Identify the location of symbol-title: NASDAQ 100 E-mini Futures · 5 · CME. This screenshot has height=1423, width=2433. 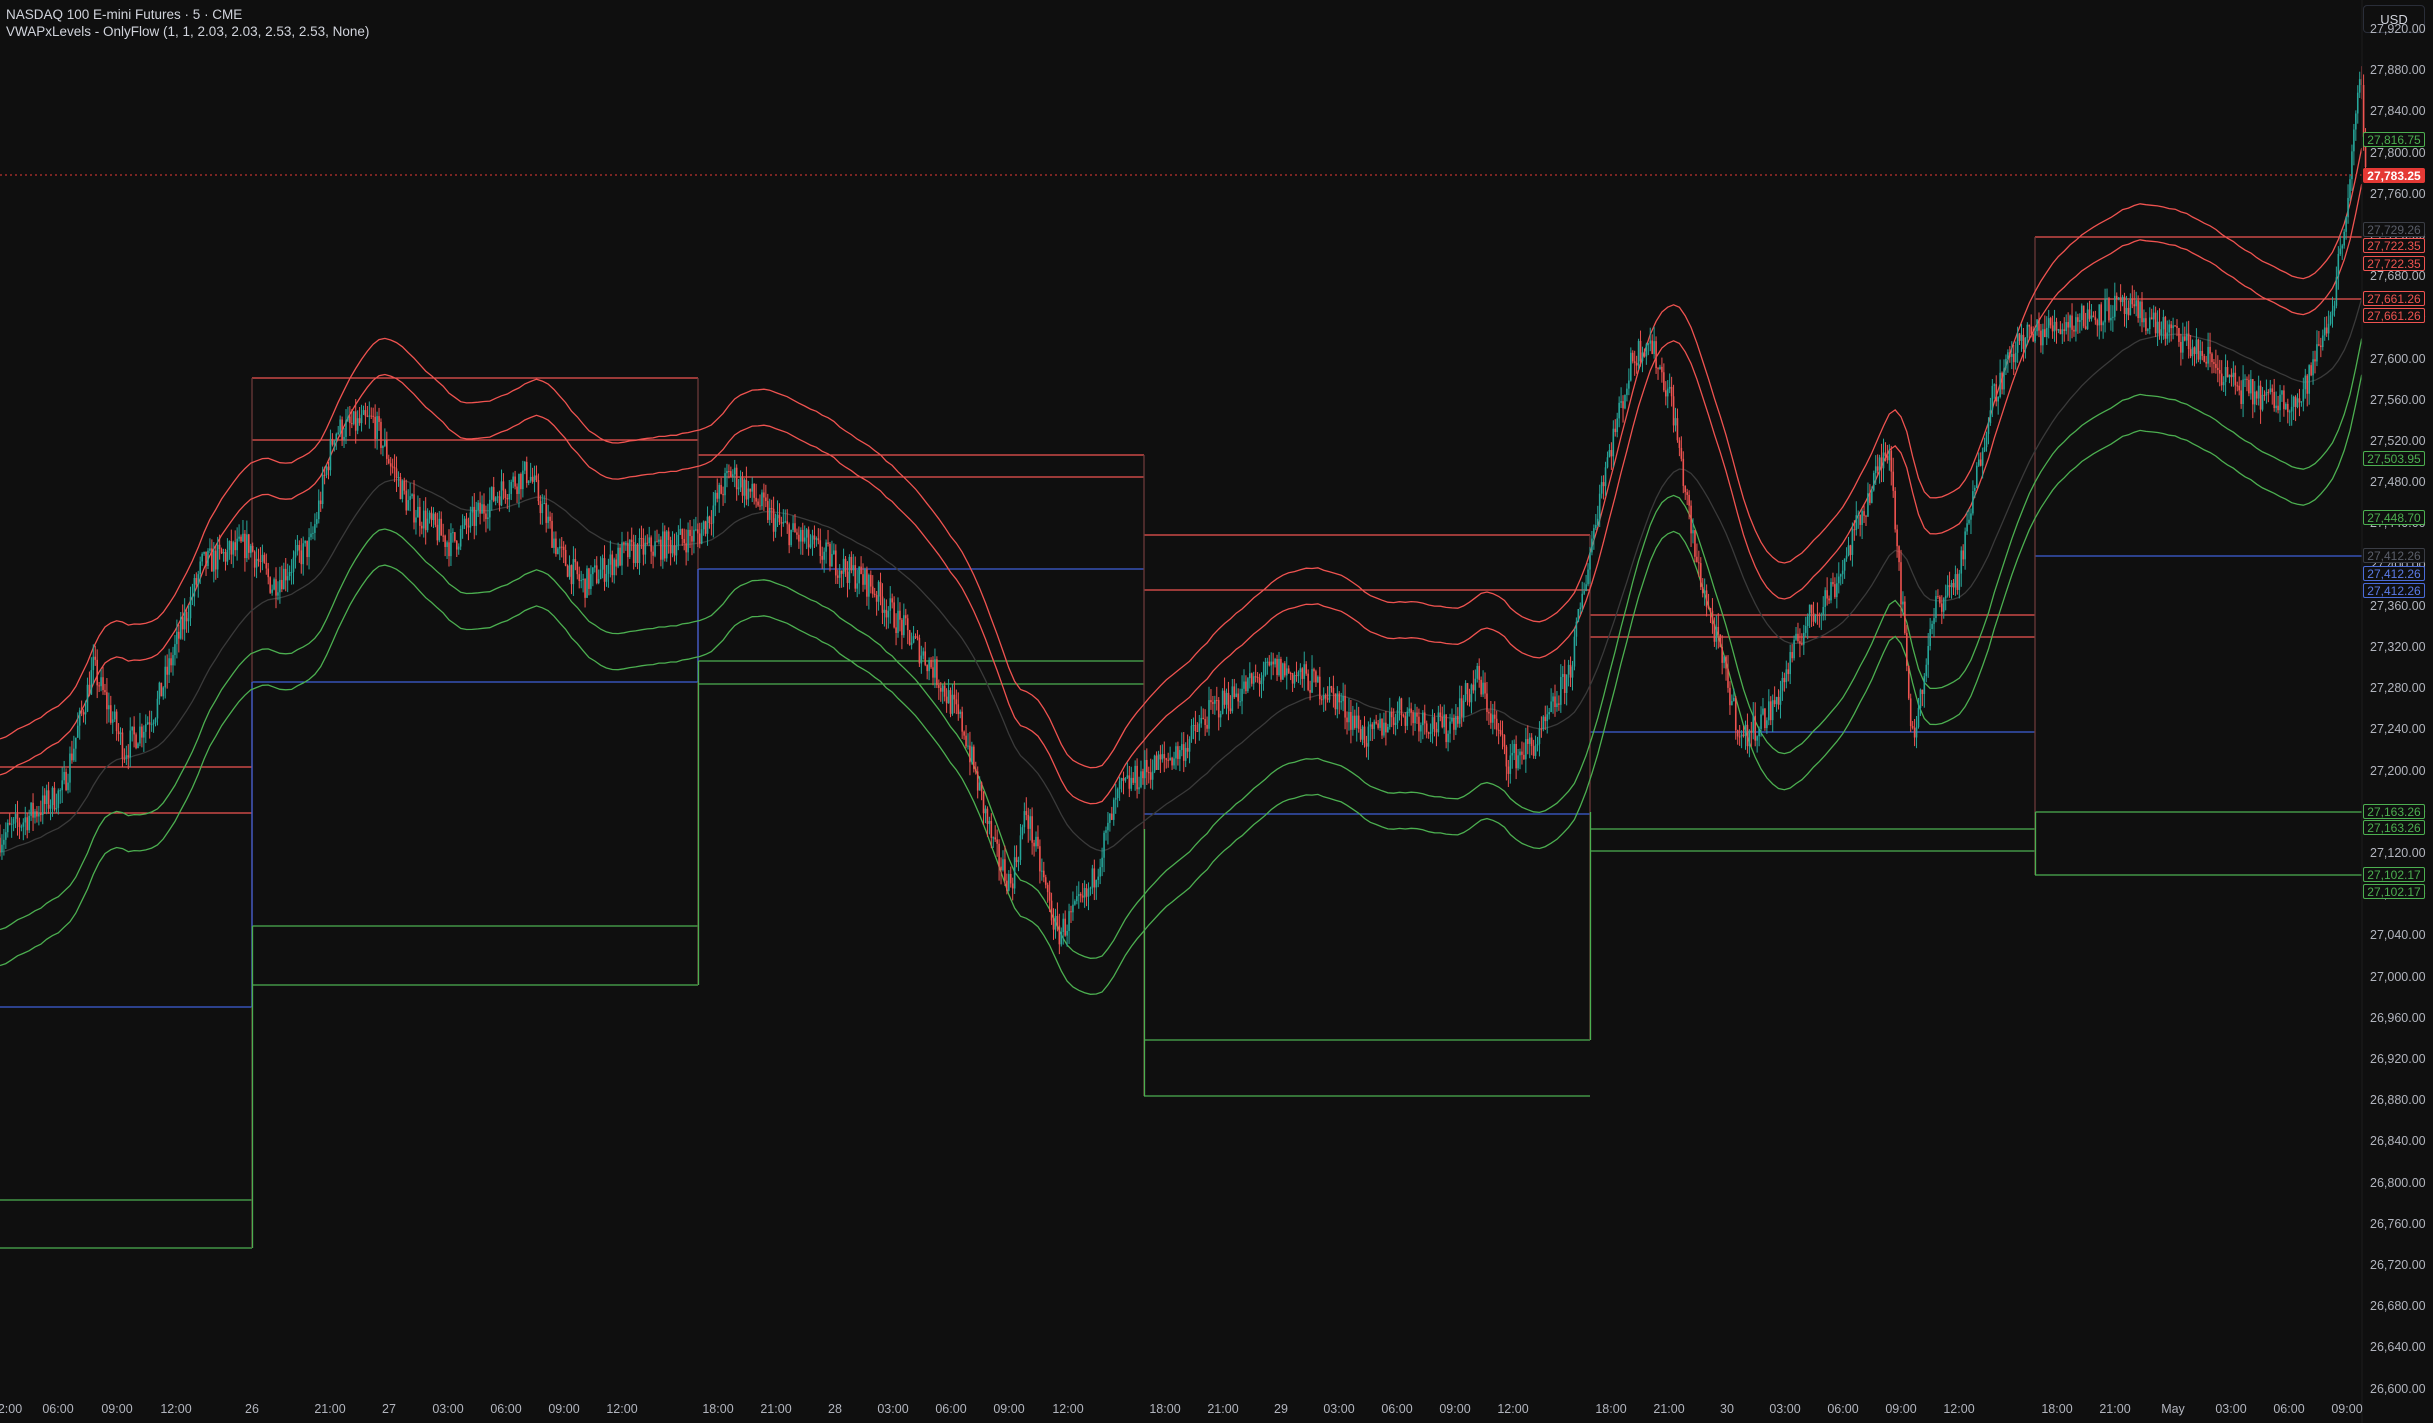
(187, 14).